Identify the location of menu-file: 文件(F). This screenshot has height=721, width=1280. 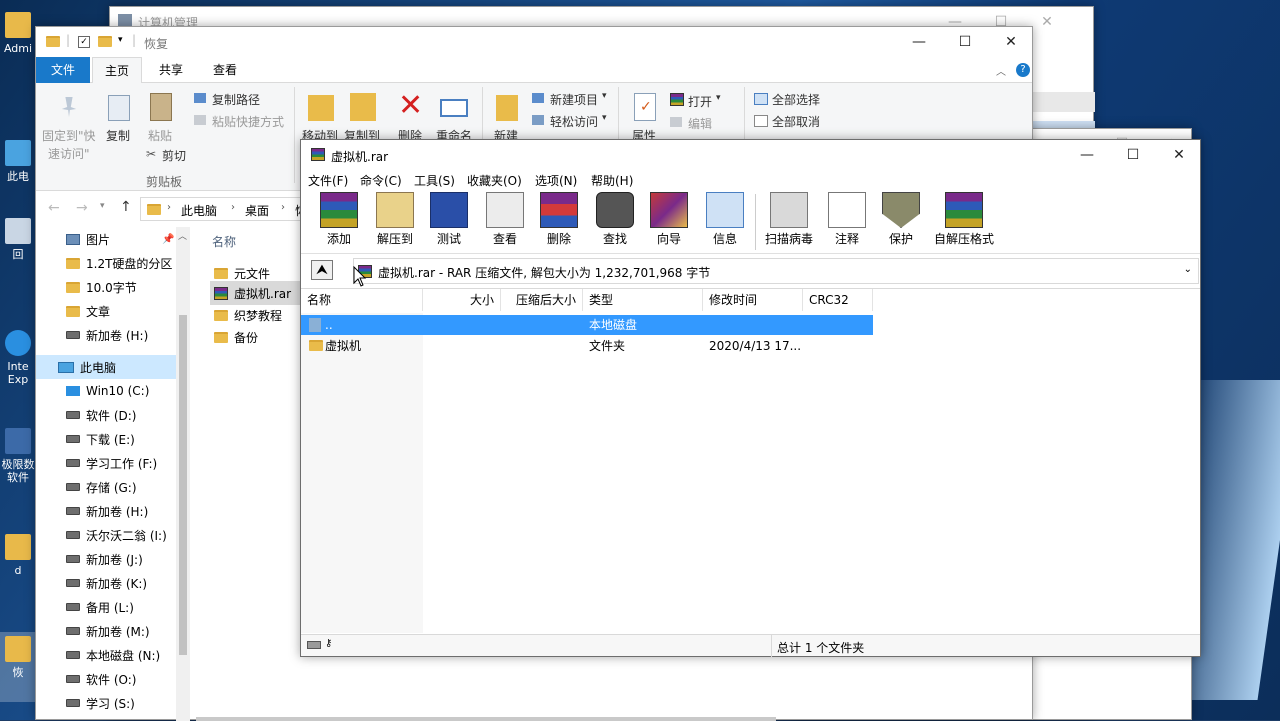
(328, 180).